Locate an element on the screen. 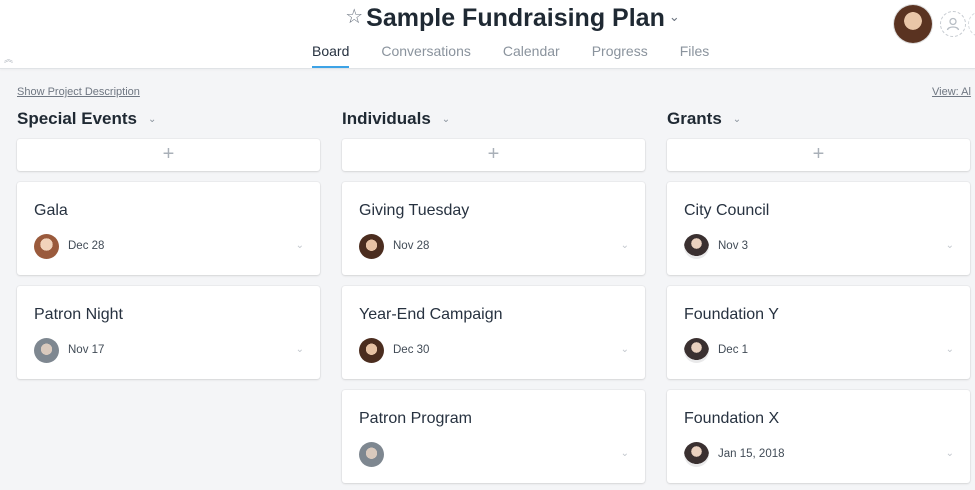 The image size is (975, 490). task-card: City Council Nov 3 ⌄ is located at coordinates (818, 228).